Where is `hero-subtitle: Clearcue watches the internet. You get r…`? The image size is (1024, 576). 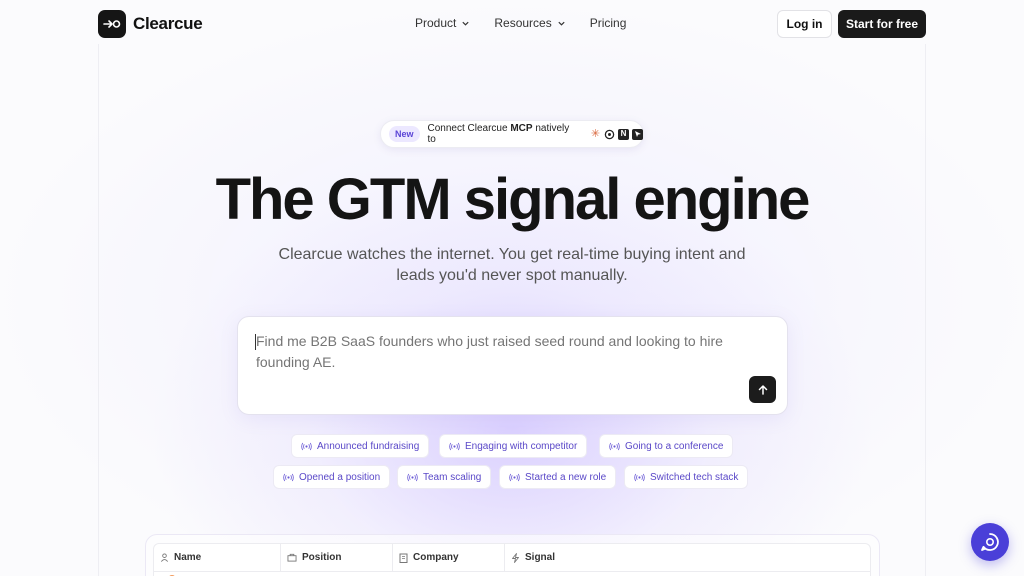
hero-subtitle: Clearcue watches the internet. You get r… is located at coordinates (512, 265).